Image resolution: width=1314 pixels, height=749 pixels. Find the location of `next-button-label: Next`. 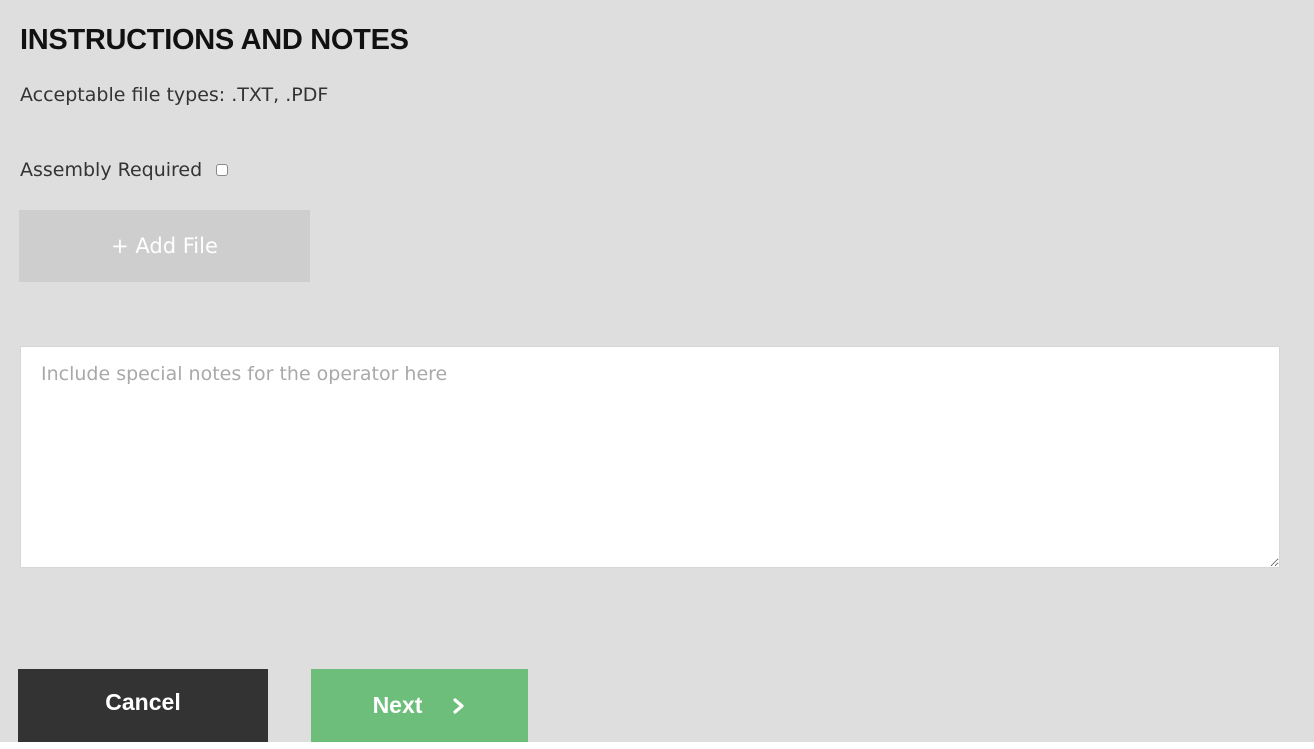

next-button-label: Next is located at coordinates (397, 705).